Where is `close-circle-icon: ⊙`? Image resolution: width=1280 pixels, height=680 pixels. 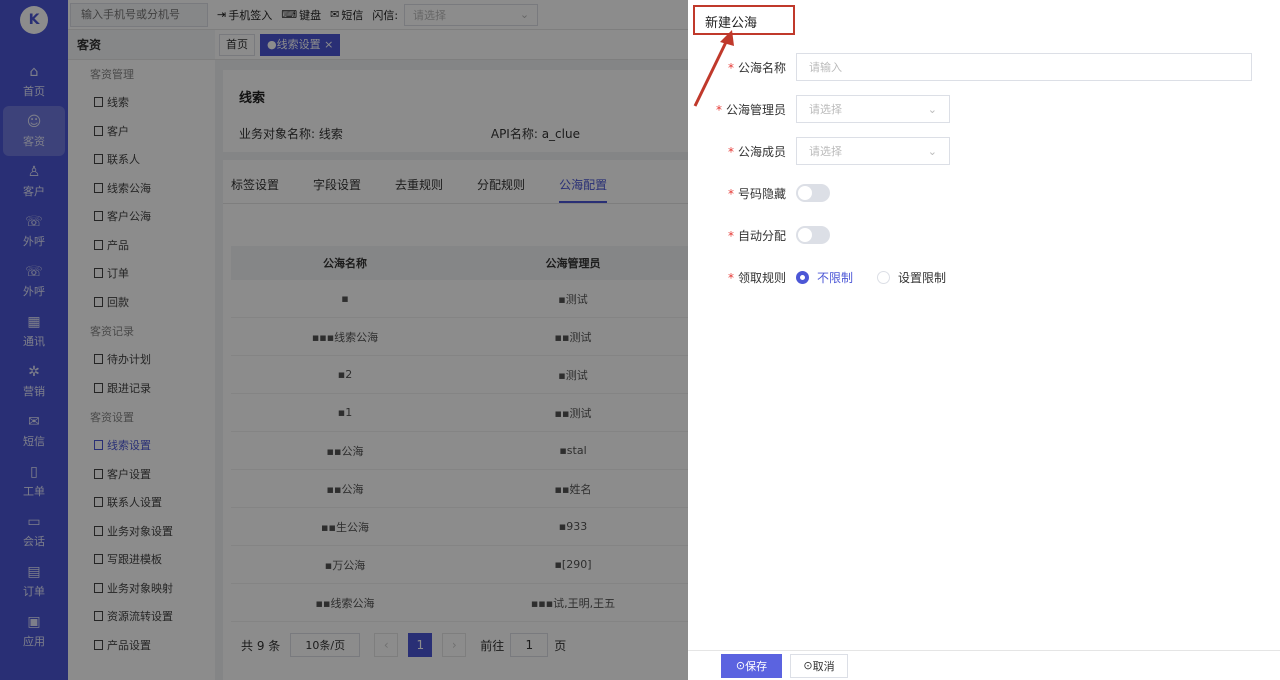 close-circle-icon: ⊙ is located at coordinates (808, 665).